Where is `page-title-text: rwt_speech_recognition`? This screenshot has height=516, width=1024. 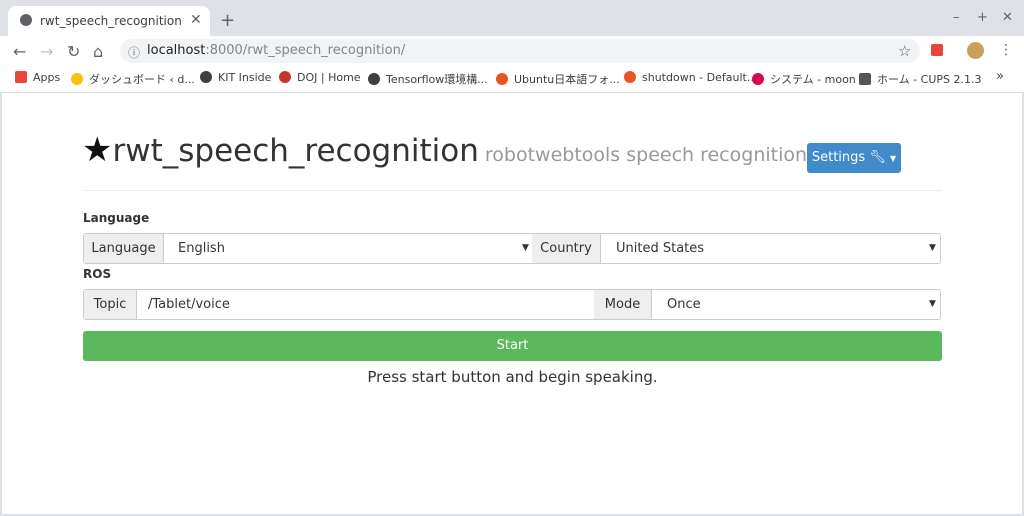 page-title-text: rwt_speech_recognition is located at coordinates (295, 151).